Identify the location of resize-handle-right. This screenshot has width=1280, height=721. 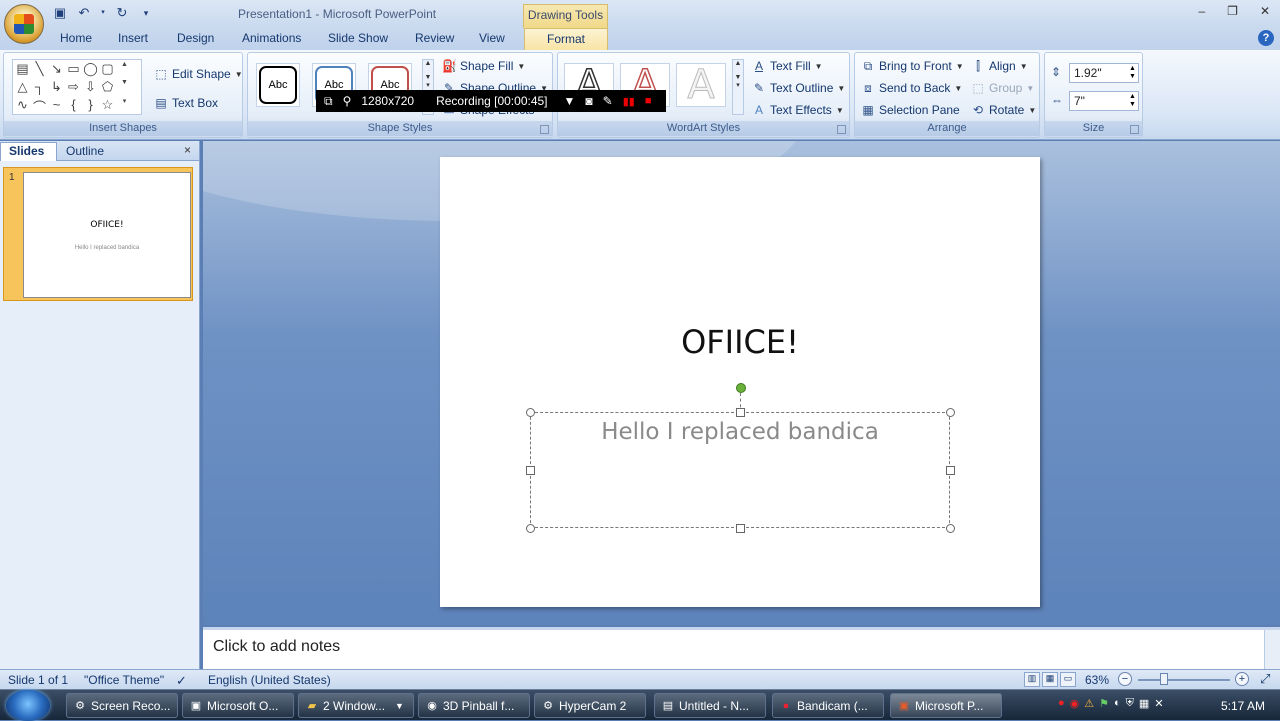
(950, 470).